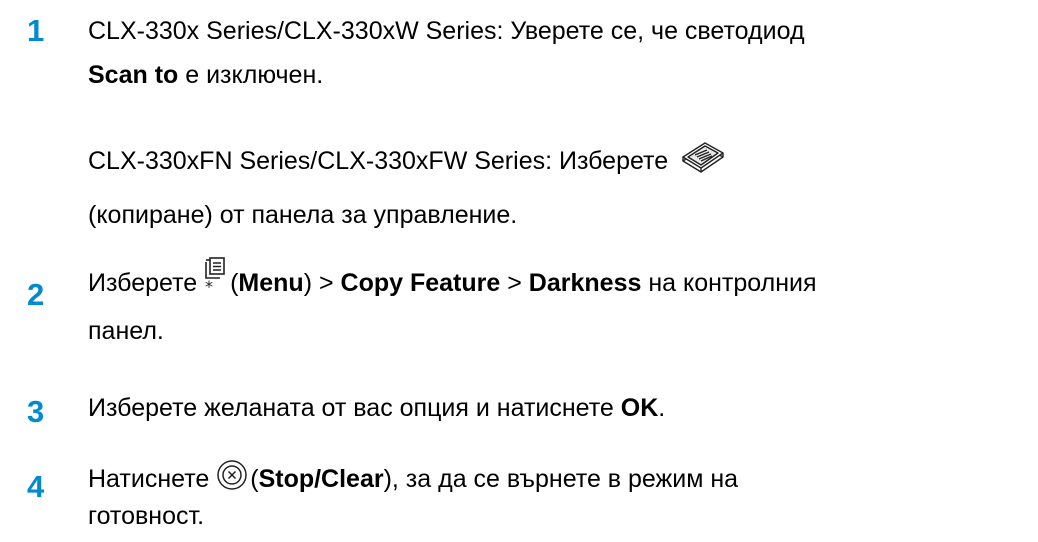  What do you see at coordinates (420, 283) in the screenshot?
I see `copy-feature-label: Copy Feature` at bounding box center [420, 283].